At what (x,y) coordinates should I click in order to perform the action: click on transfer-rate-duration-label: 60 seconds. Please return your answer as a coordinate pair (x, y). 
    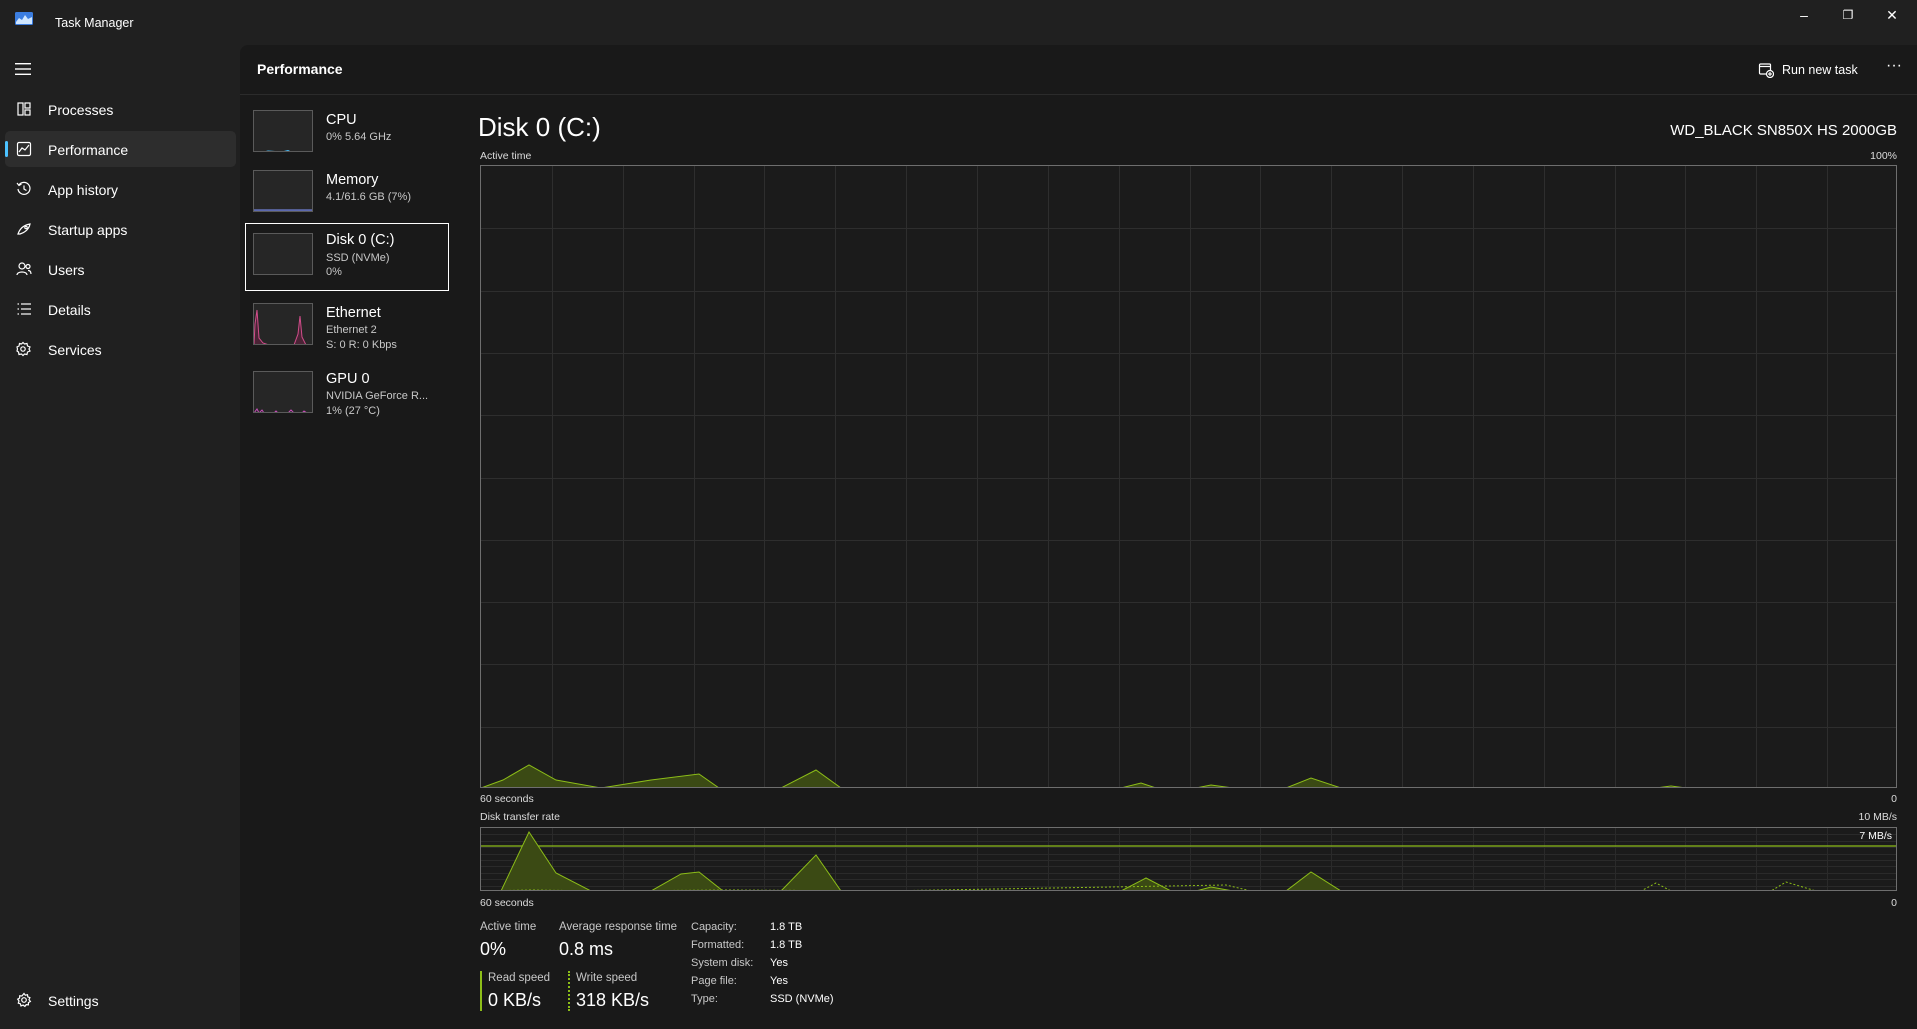
    Looking at the image, I should click on (507, 903).